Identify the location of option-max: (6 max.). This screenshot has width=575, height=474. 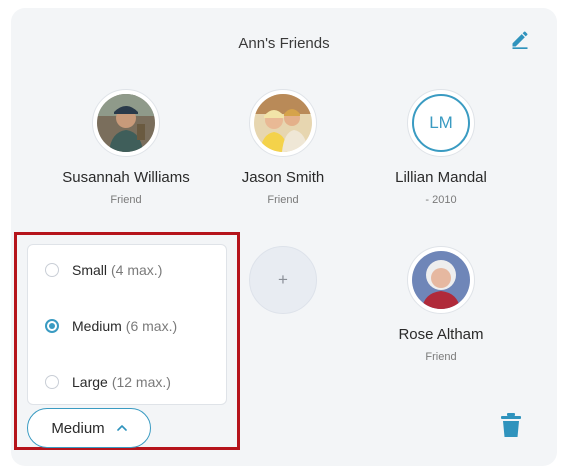
(151, 326).